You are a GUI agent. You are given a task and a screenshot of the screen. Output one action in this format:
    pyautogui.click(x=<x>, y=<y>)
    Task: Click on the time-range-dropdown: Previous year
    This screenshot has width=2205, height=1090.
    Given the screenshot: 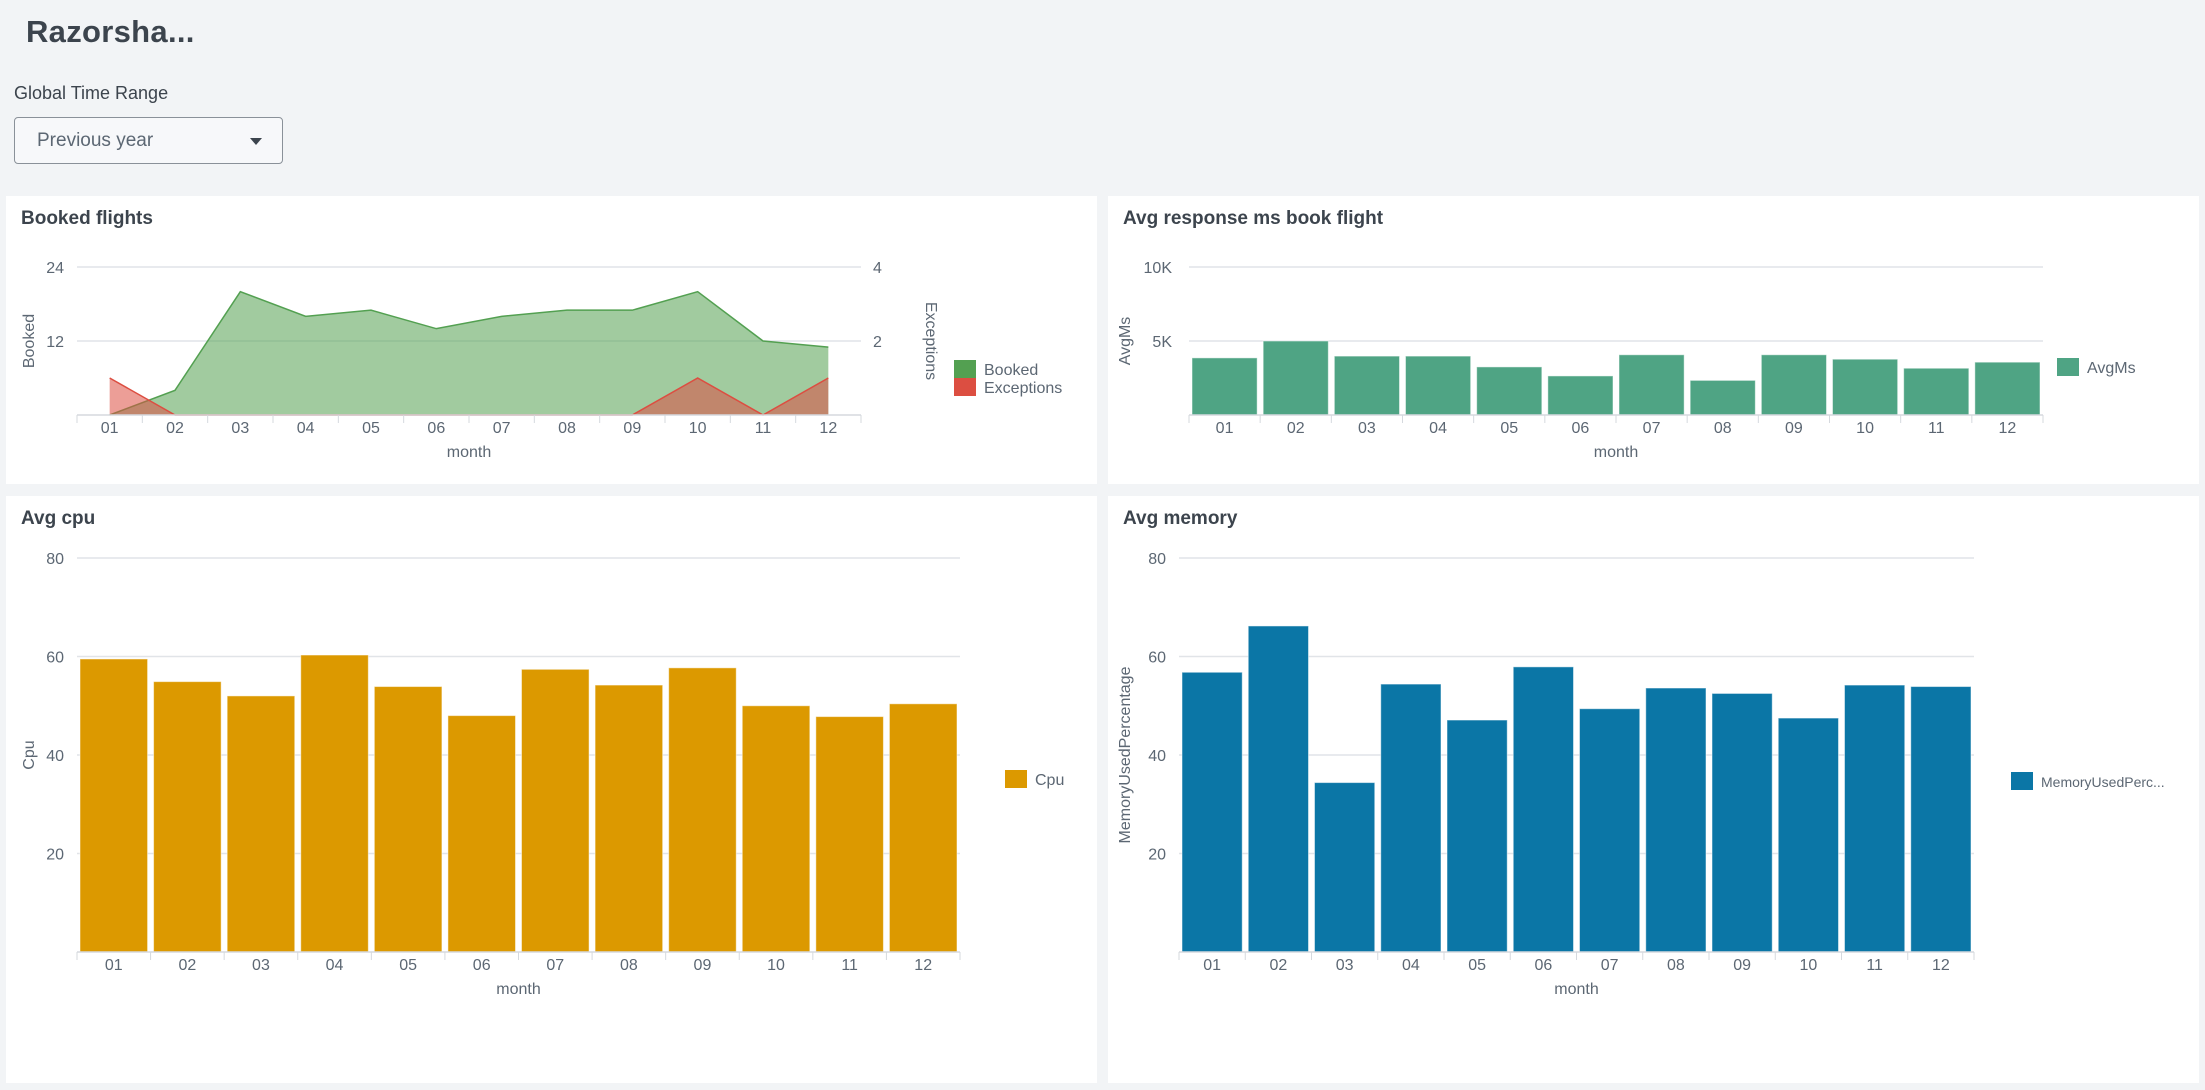 What is the action you would take?
    pyautogui.click(x=148, y=140)
    